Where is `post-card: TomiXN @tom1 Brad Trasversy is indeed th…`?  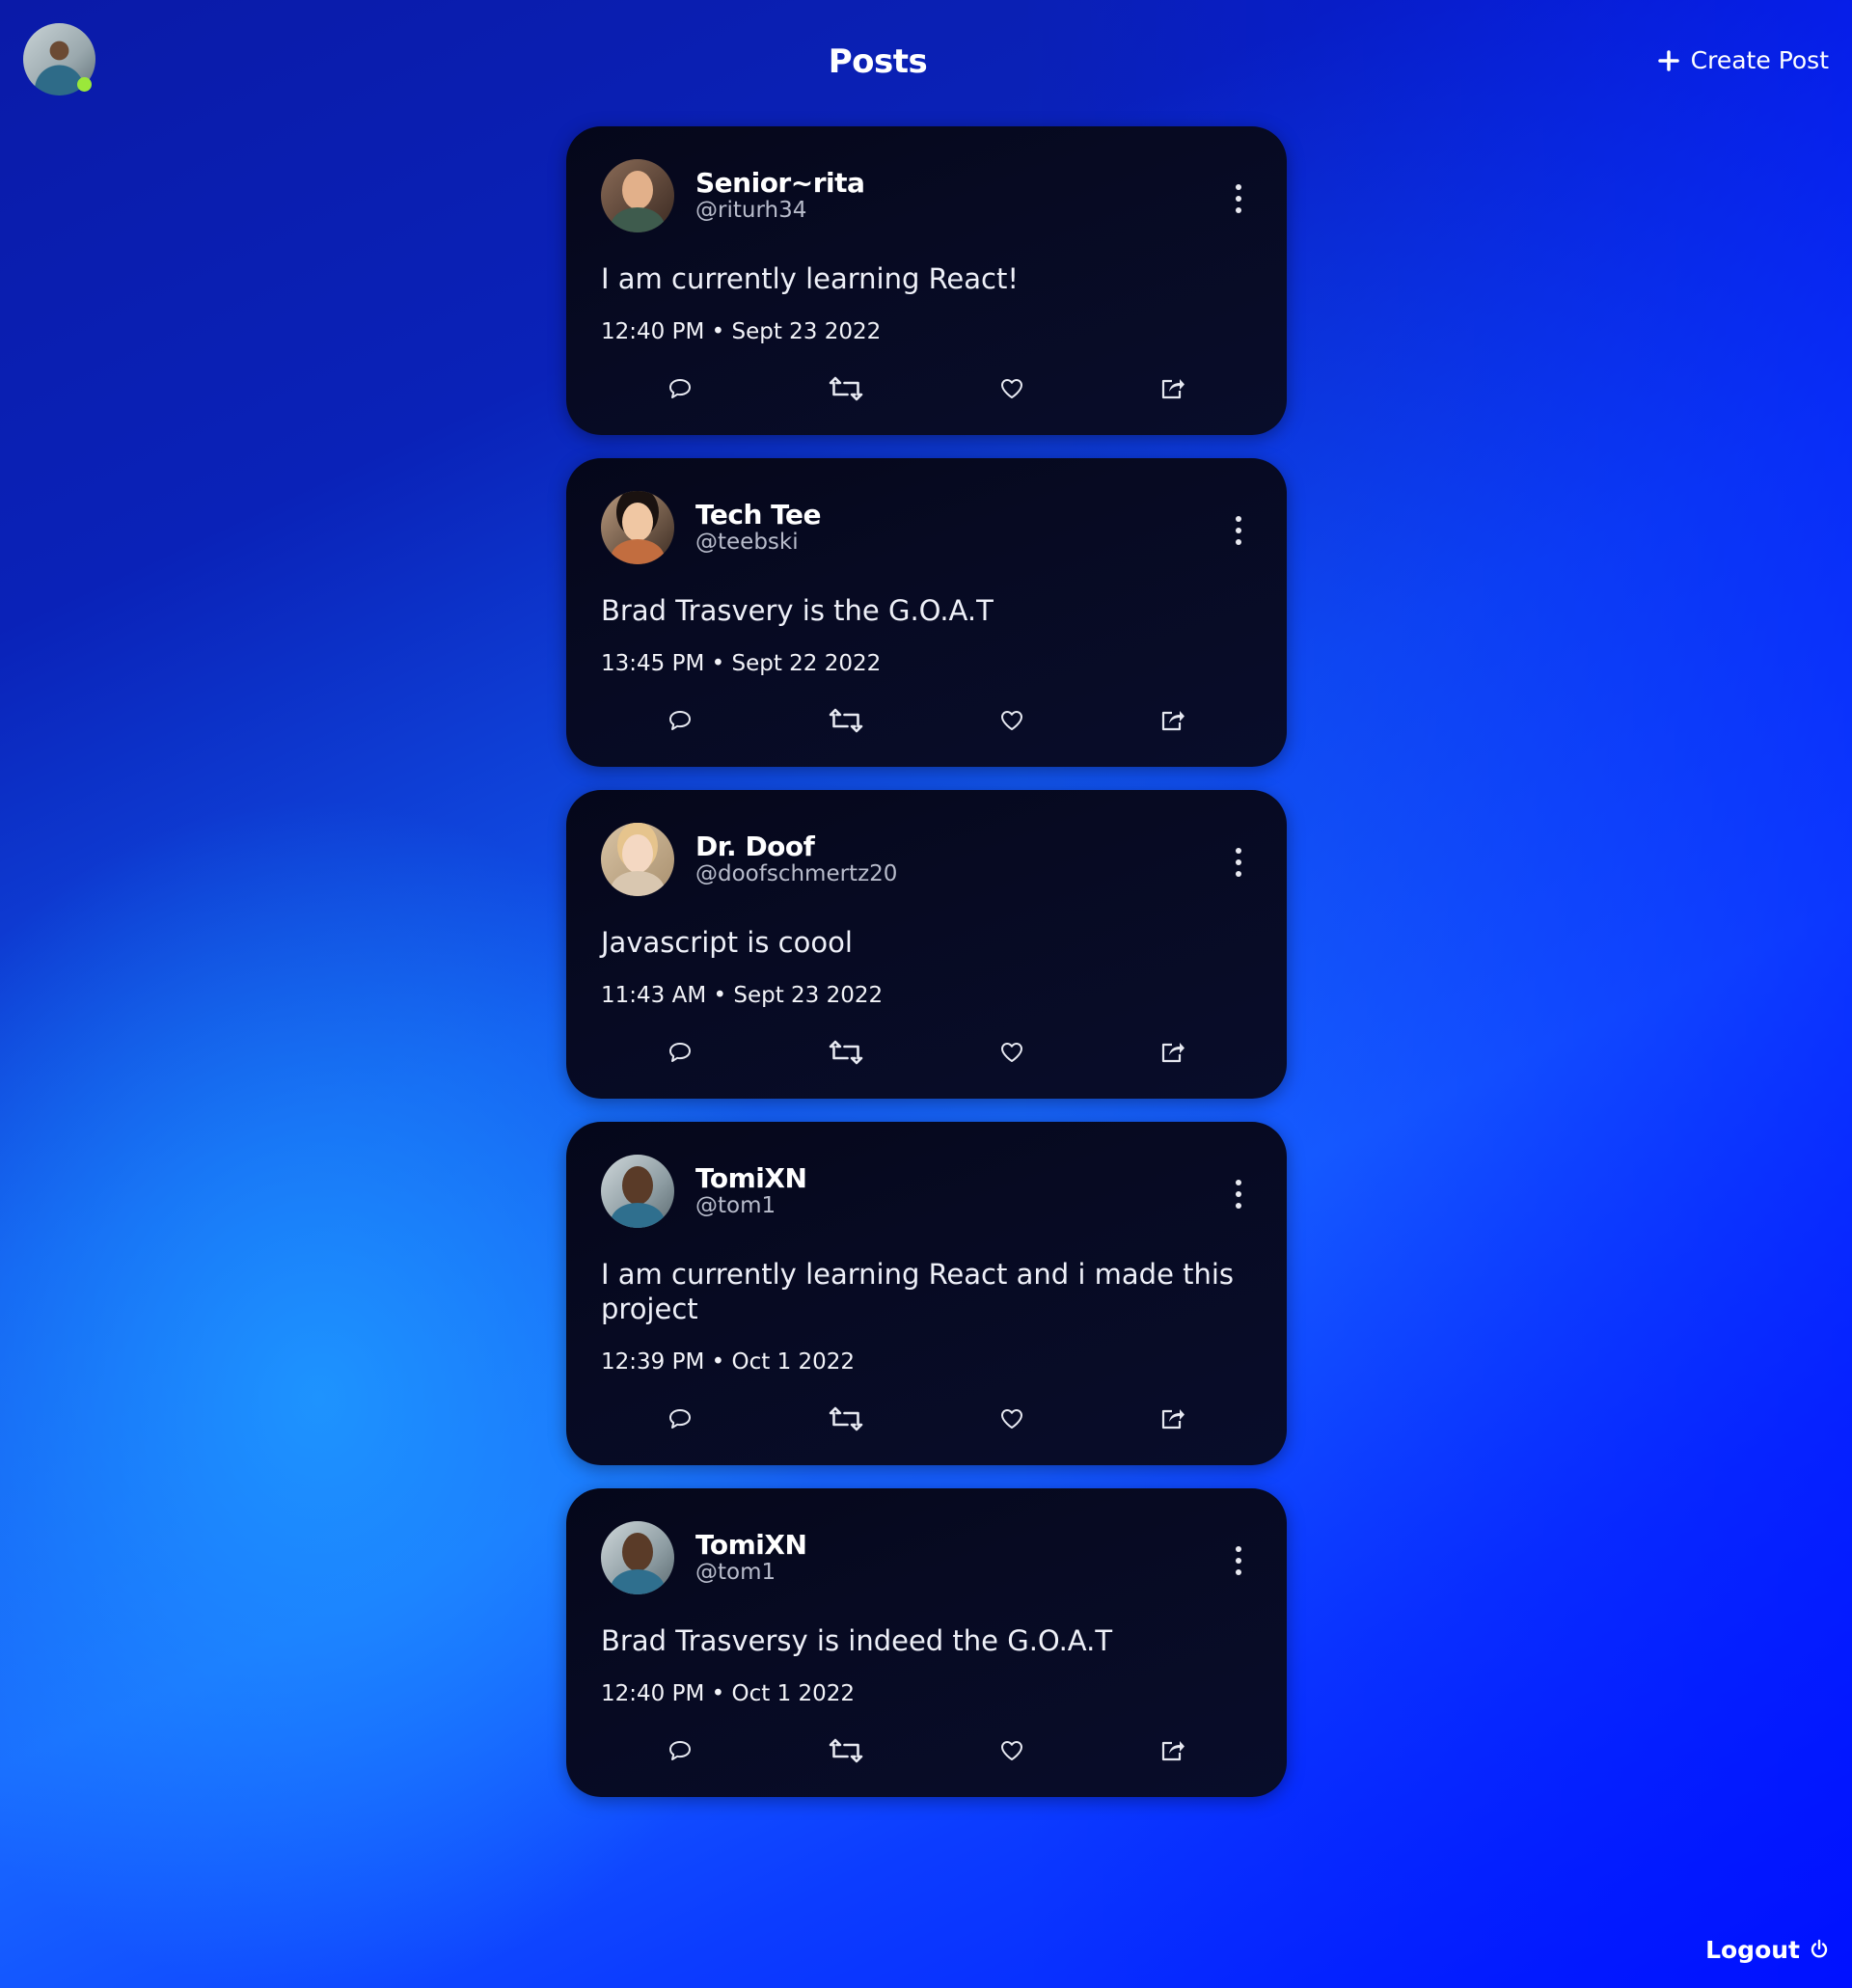 post-card: TomiXN @tom1 Brad Trasversy is indeed th… is located at coordinates (927, 1642).